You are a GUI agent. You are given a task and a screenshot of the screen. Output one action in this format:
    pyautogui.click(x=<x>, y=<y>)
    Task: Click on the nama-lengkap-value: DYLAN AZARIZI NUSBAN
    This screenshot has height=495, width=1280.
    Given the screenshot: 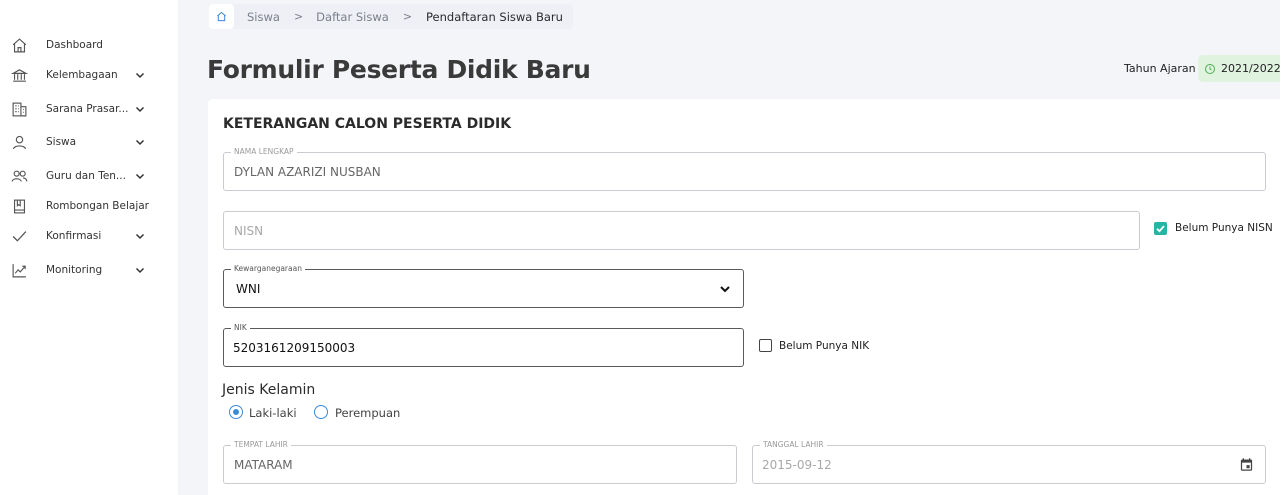 What is the action you would take?
    pyautogui.click(x=307, y=171)
    